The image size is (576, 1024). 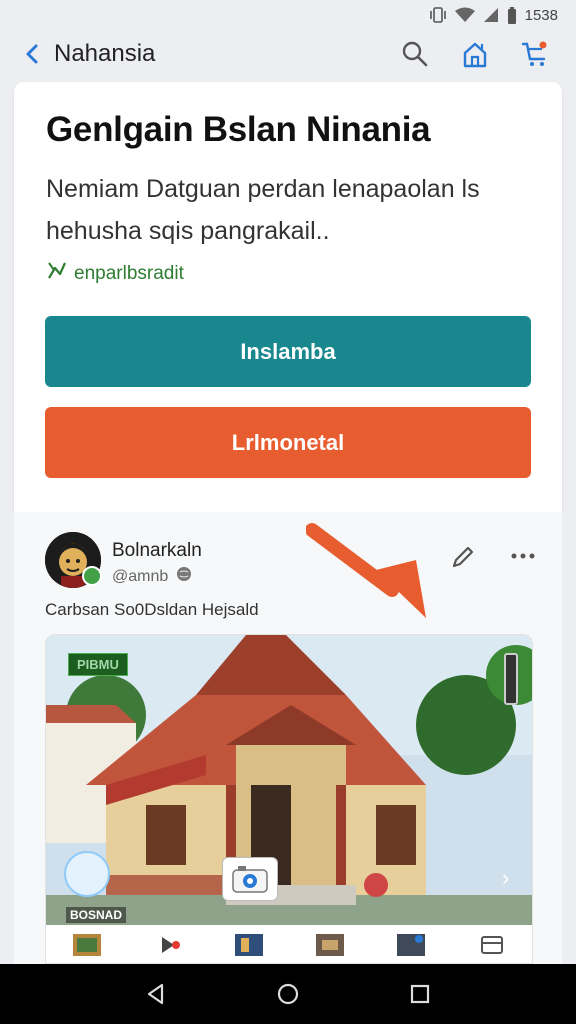 I want to click on play-icon, so click(x=168, y=945).